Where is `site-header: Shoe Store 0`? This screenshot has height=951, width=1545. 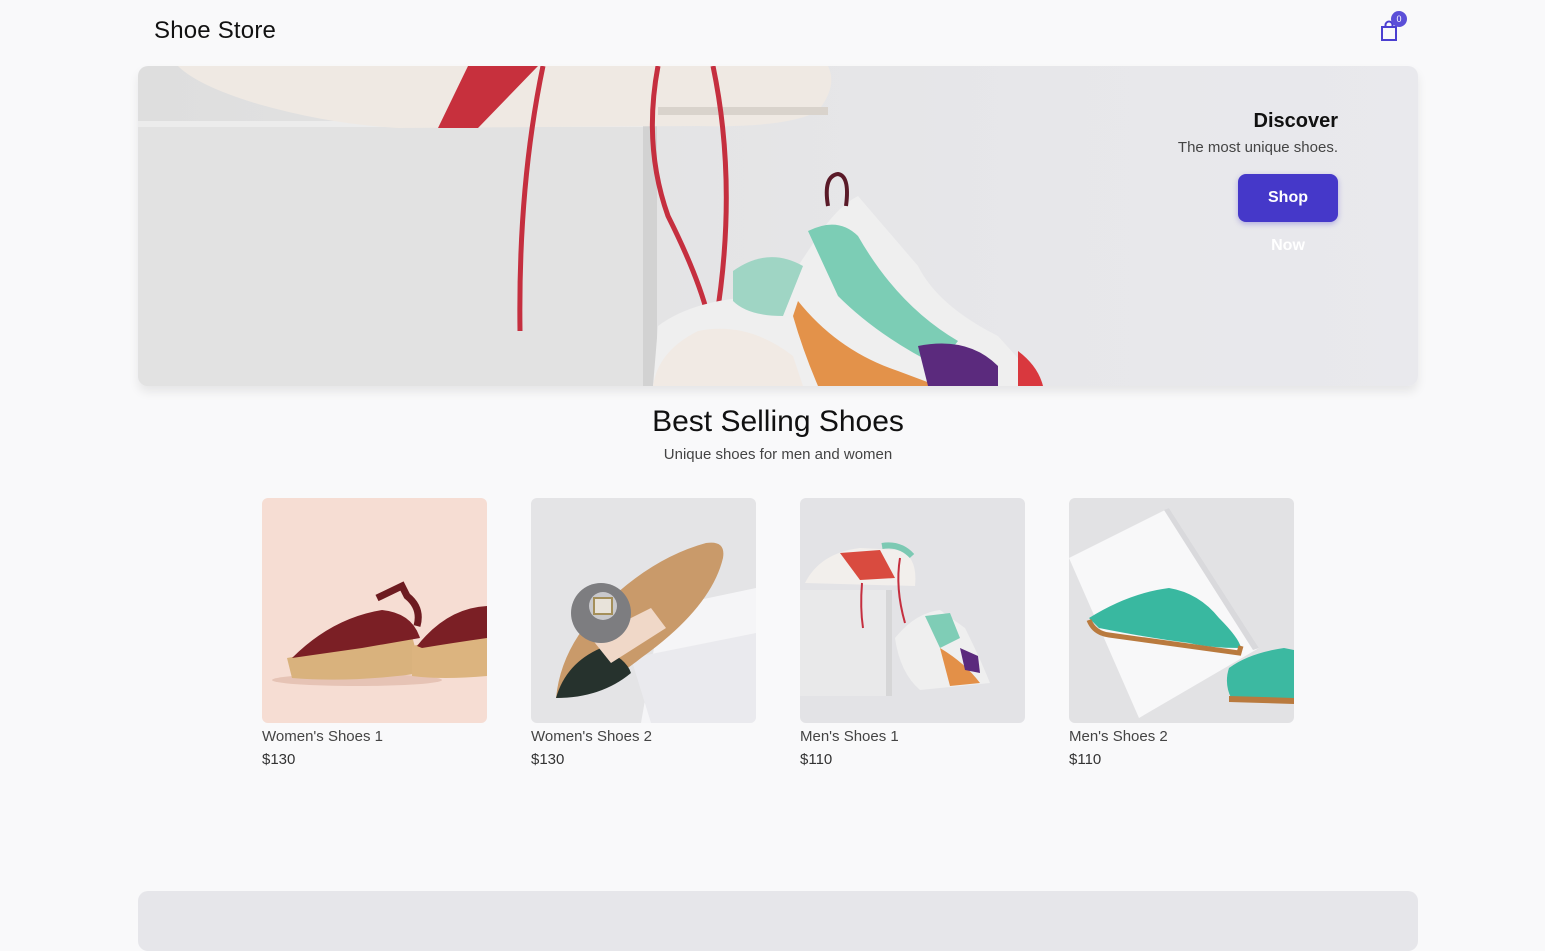 site-header: Shoe Store 0 is located at coordinates (772, 32).